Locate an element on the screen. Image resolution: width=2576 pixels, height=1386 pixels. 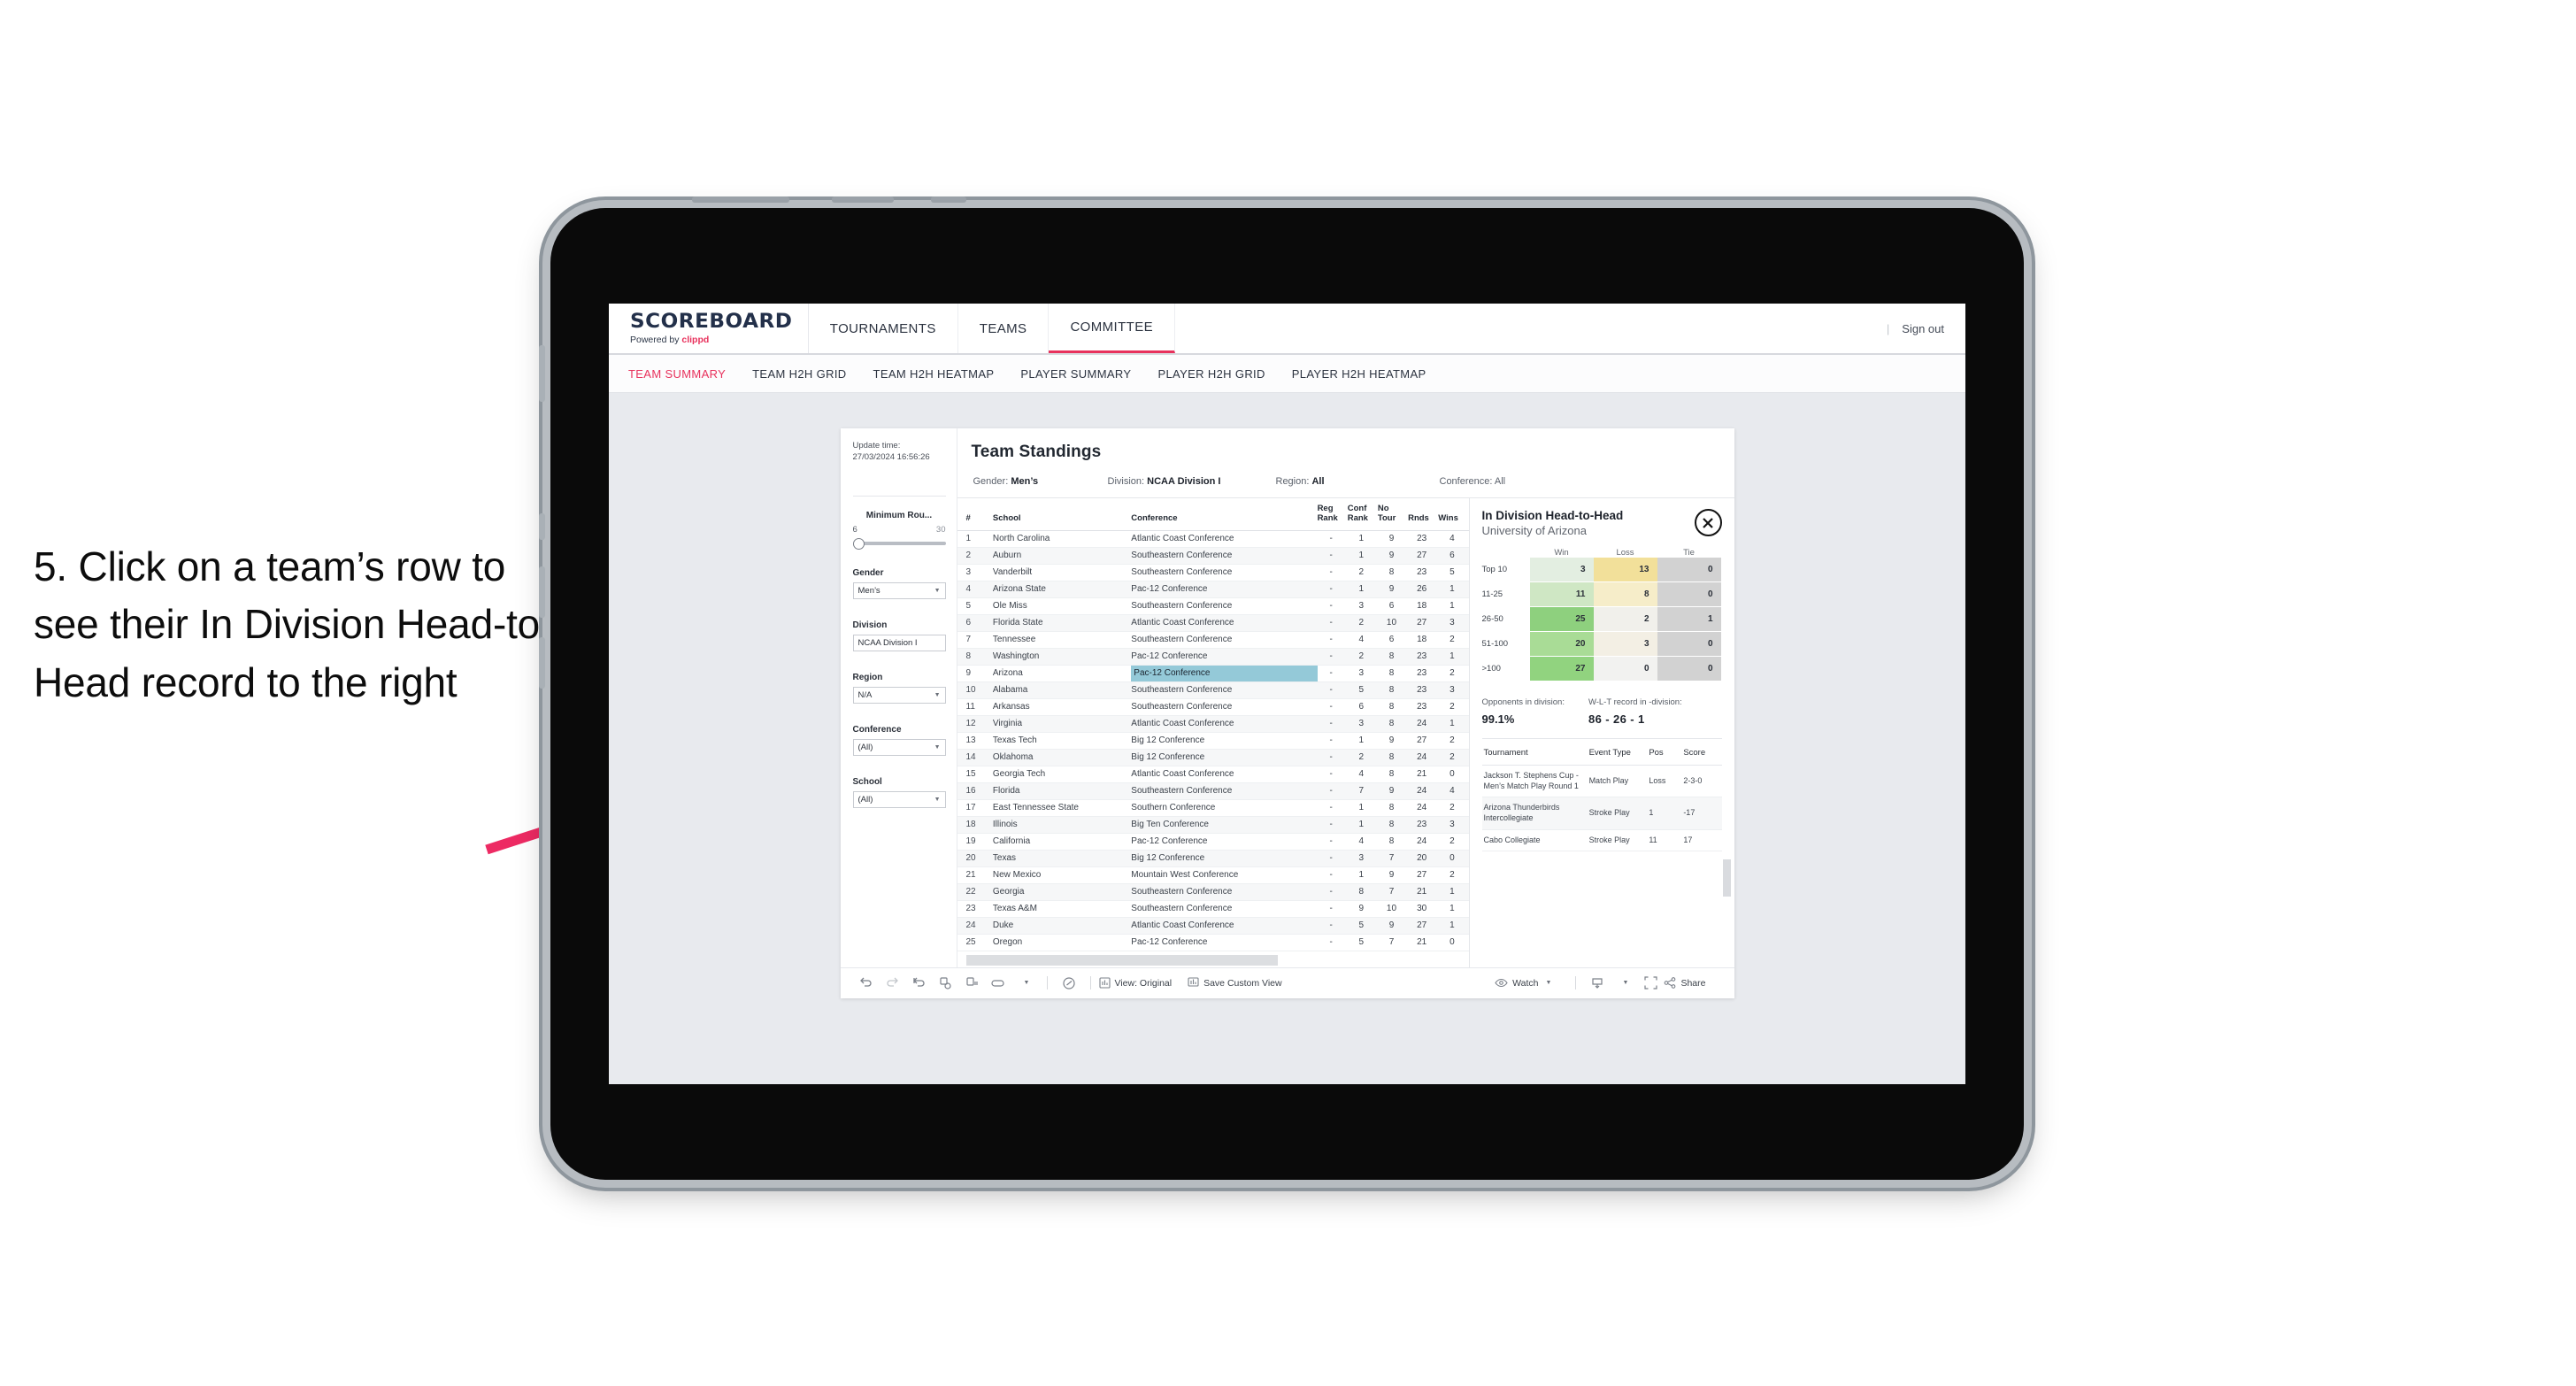
sign-out-link: Sign out is located at coordinates (1923, 328).